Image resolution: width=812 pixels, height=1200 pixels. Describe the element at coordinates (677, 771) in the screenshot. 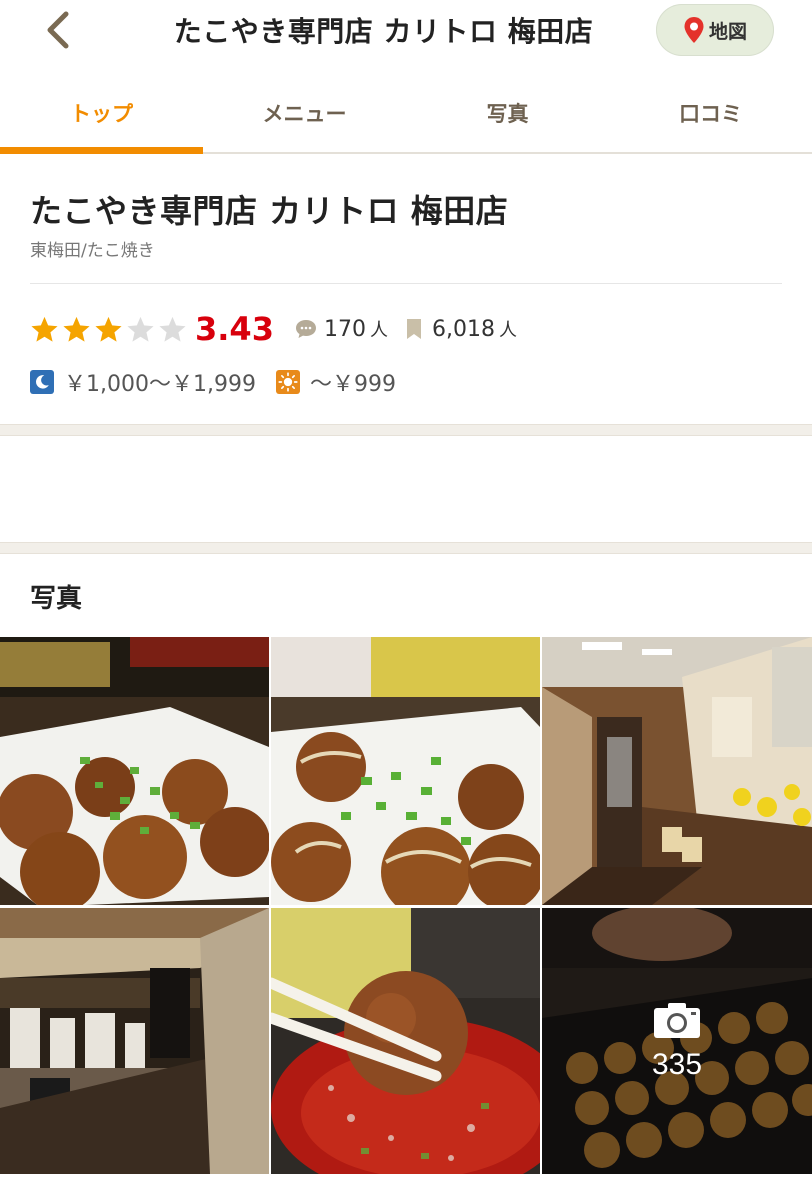

I see `shop-interior-photo` at that location.